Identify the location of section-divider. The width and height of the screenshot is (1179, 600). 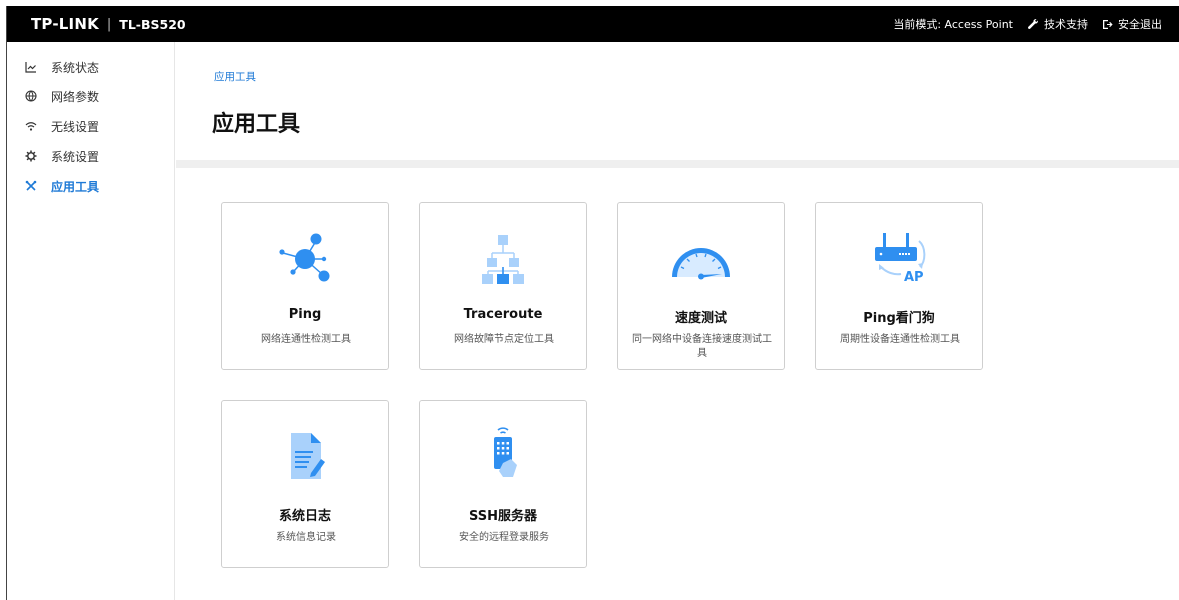
(677, 164).